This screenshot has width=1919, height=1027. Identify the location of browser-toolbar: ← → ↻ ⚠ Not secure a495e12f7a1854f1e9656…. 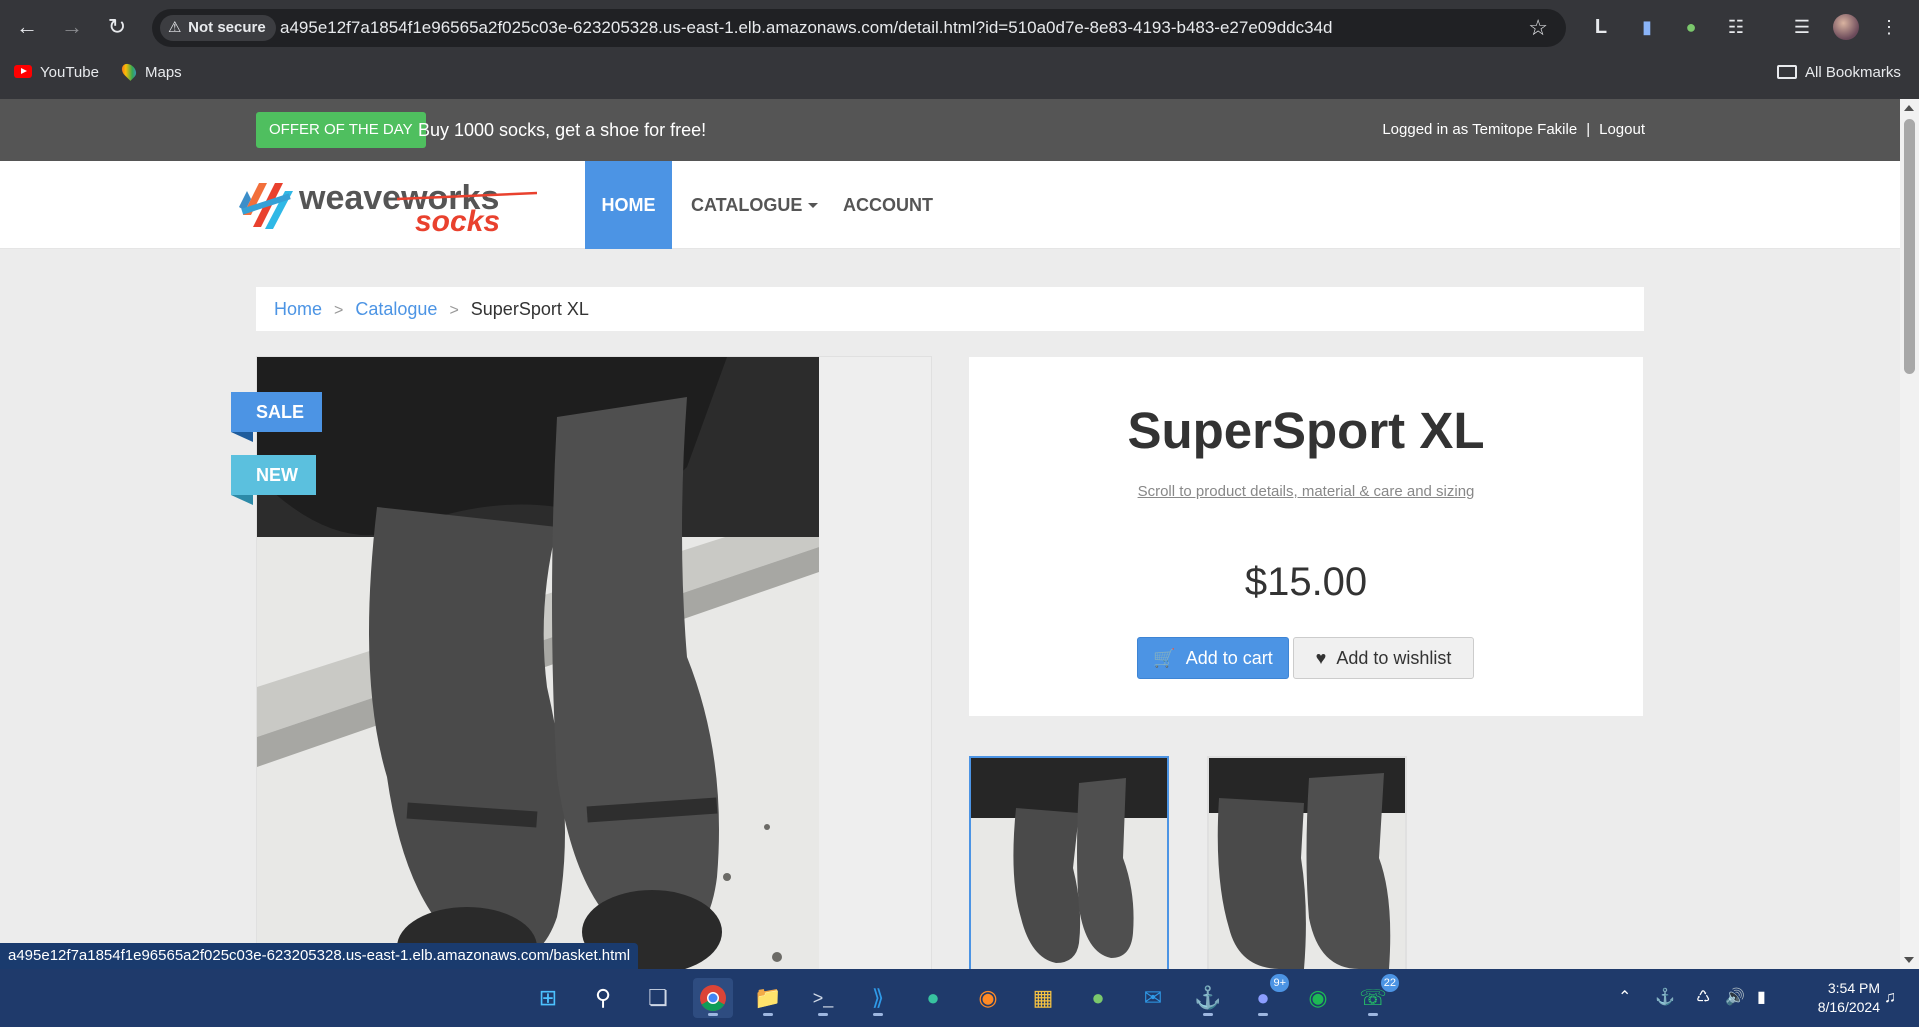
(959, 27).